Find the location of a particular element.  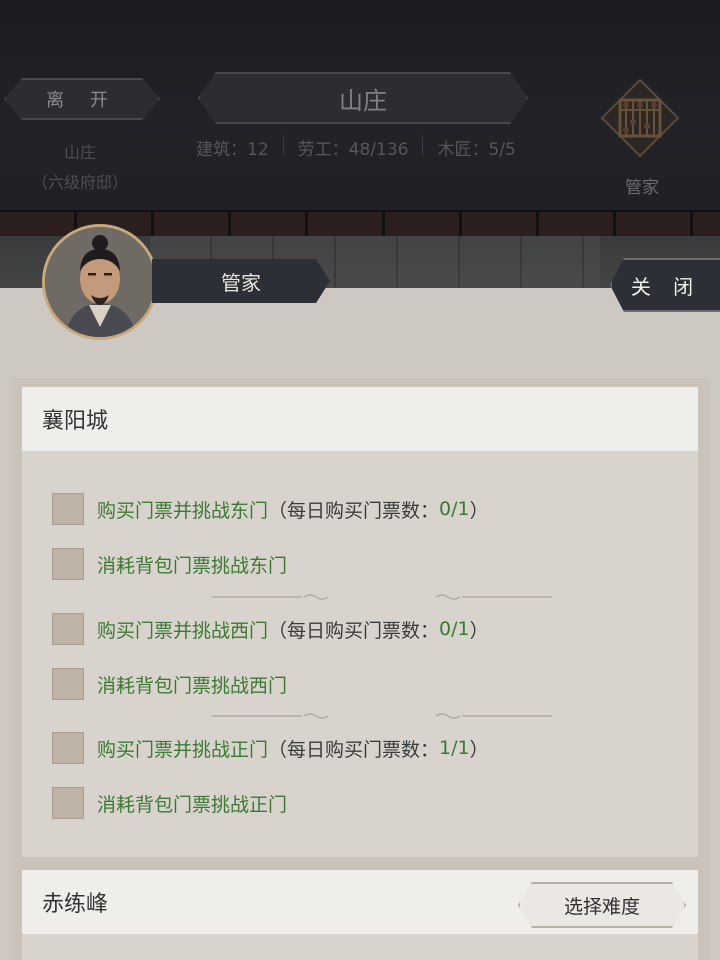

stat-buildings: 建筑：12 is located at coordinates (232, 150).